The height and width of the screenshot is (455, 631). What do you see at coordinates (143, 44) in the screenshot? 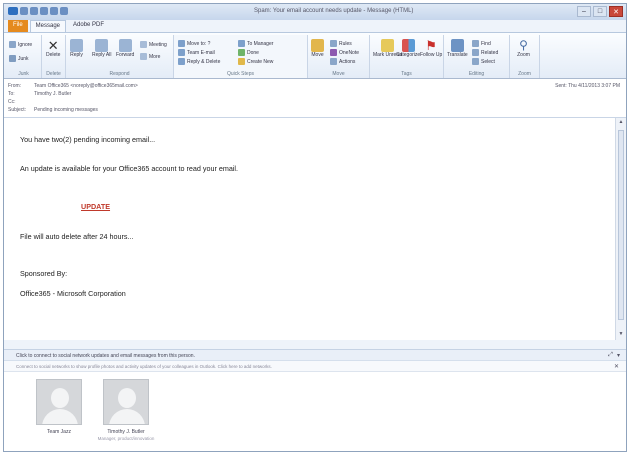
I see `meeting-icon` at bounding box center [143, 44].